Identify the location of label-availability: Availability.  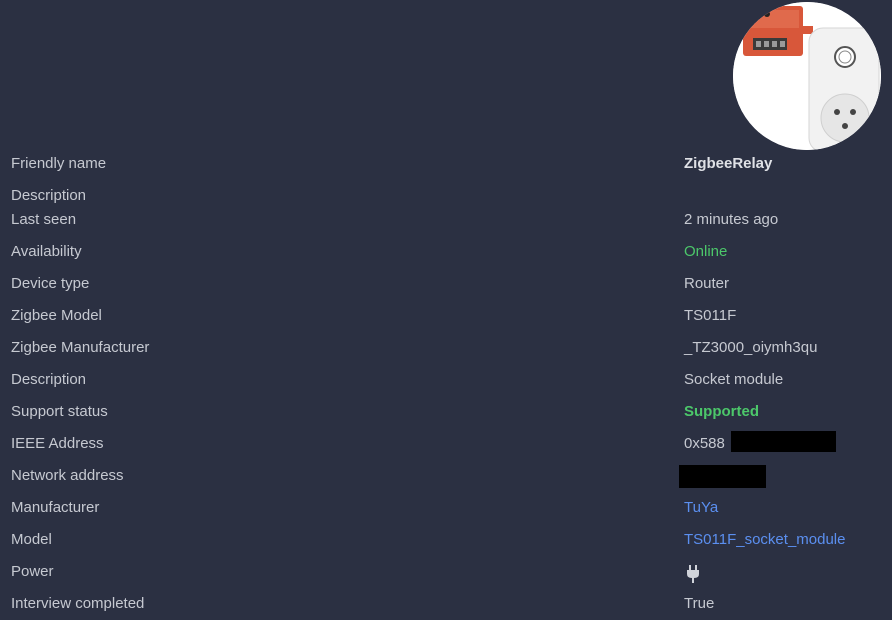
(46, 251).